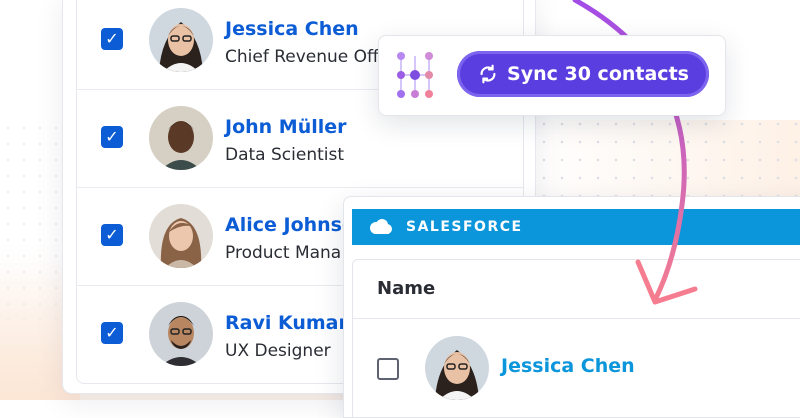  What do you see at coordinates (667, 157) in the screenshot?
I see `background-dots-right` at bounding box center [667, 157].